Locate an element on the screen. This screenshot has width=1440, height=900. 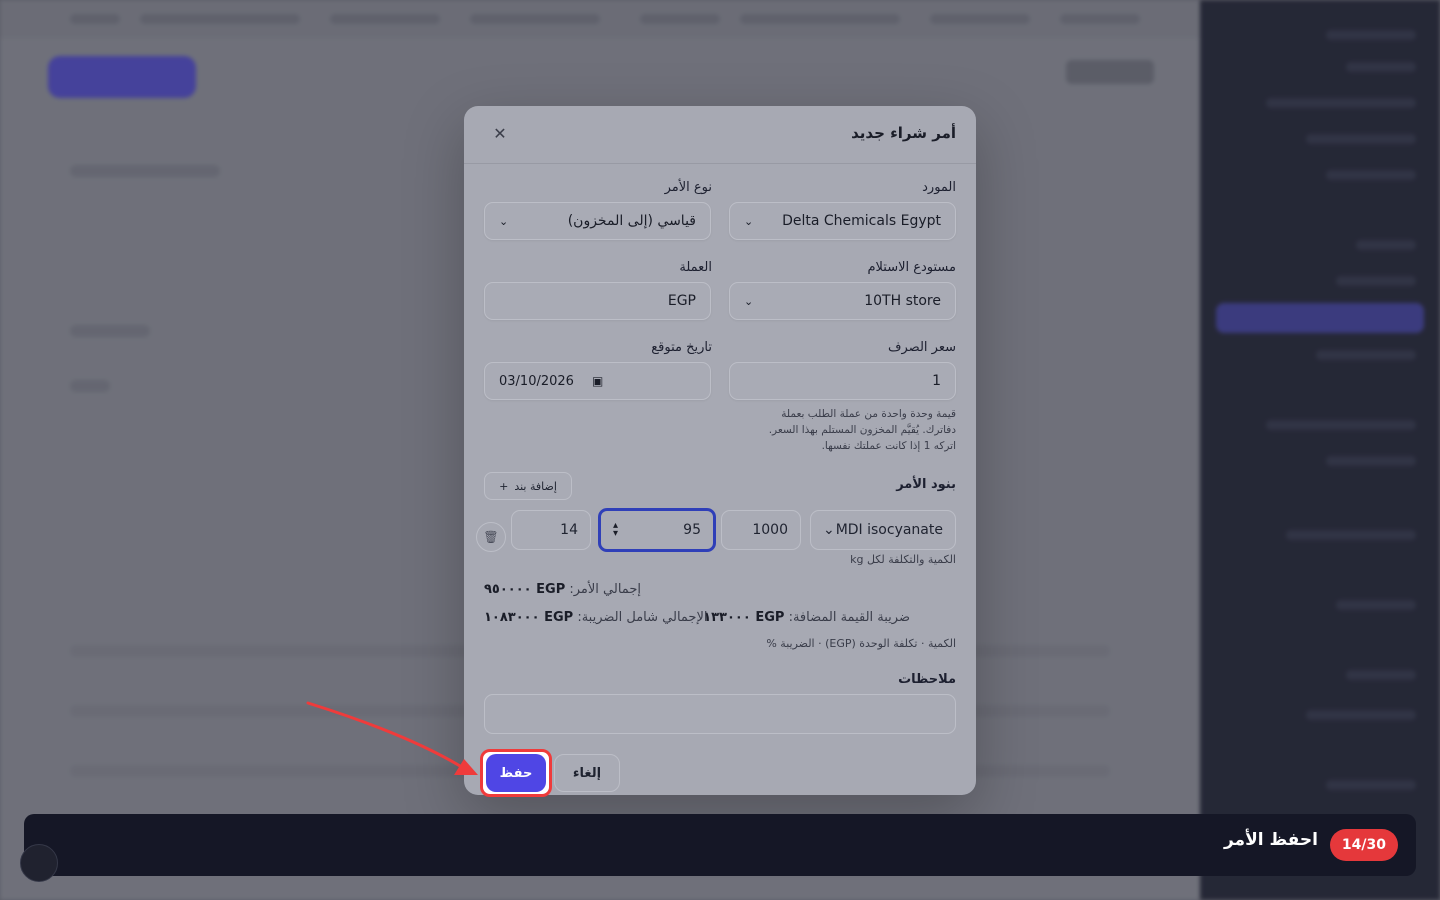
order-total-label: إجمالي الأمر: is located at coordinates (605, 589).